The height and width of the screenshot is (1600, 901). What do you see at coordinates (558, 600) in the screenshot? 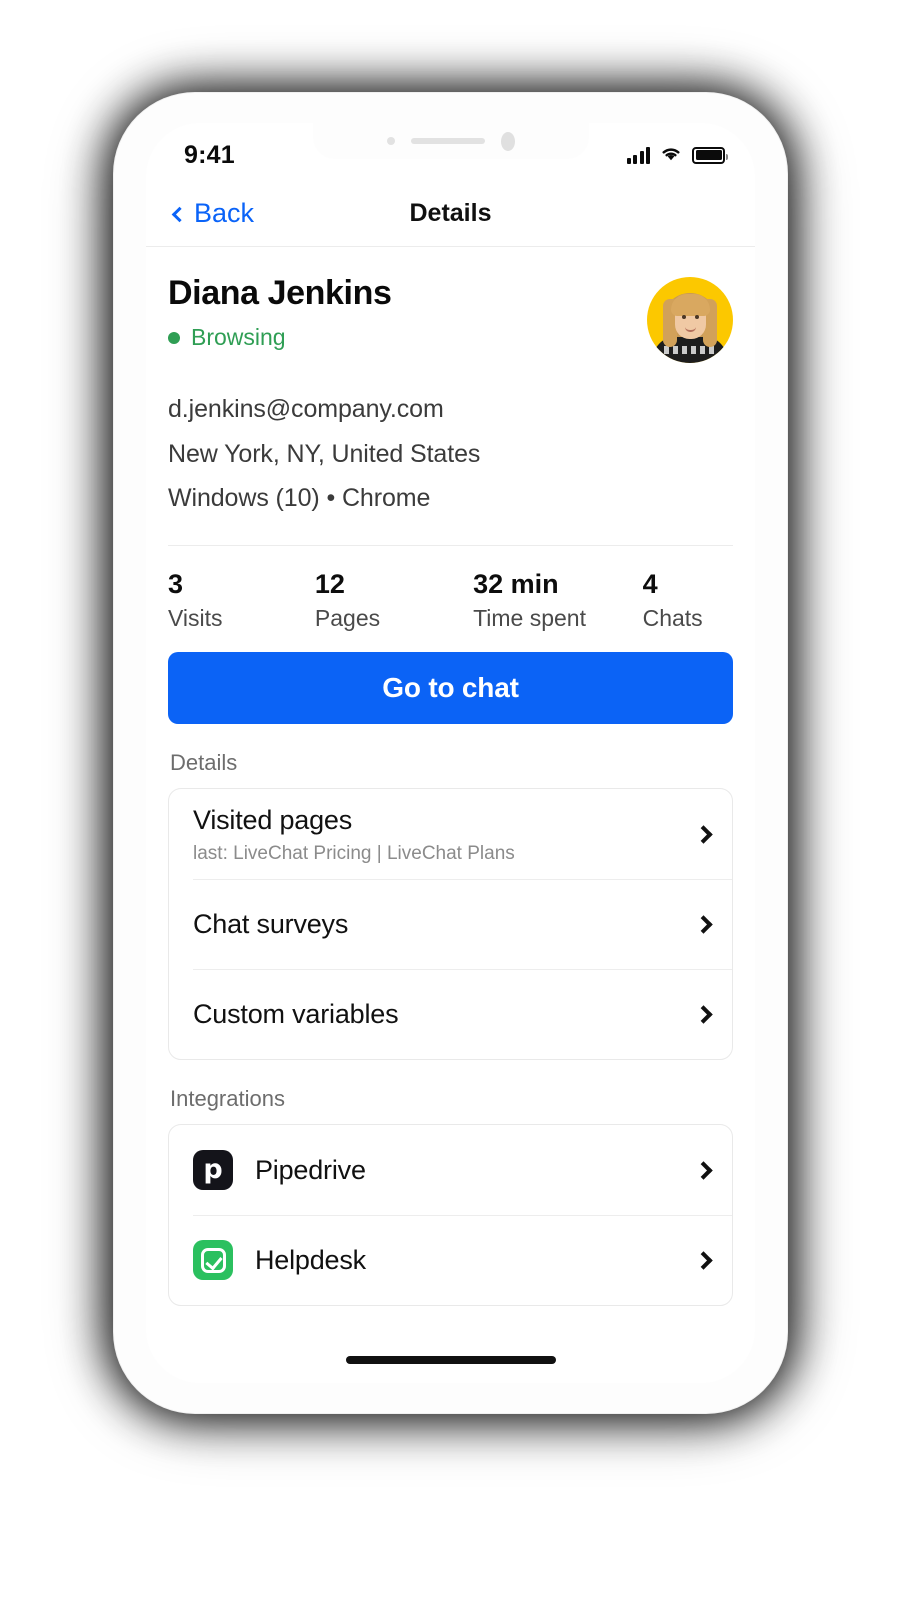
I see `stat-time-spent: 32 min Time spent` at bounding box center [558, 600].